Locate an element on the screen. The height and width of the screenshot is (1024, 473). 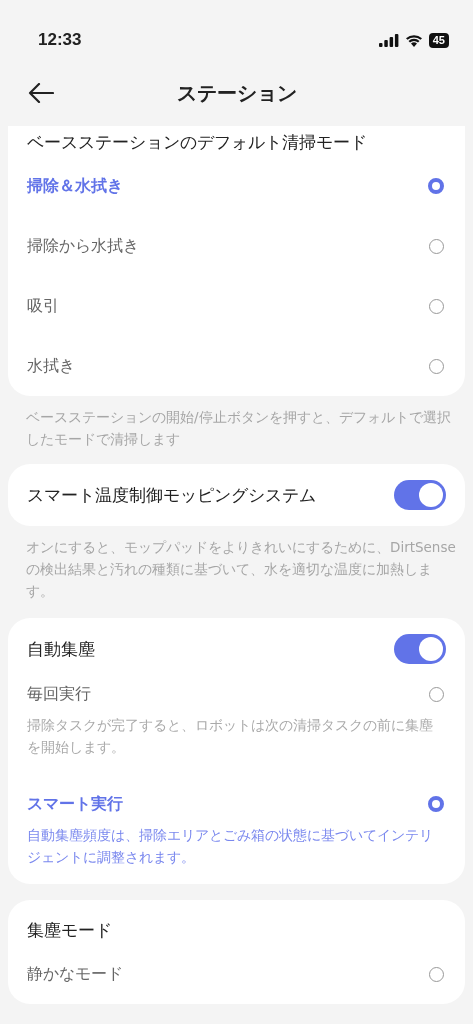
section-heading: 自動集塵 is located at coordinates (61, 649).